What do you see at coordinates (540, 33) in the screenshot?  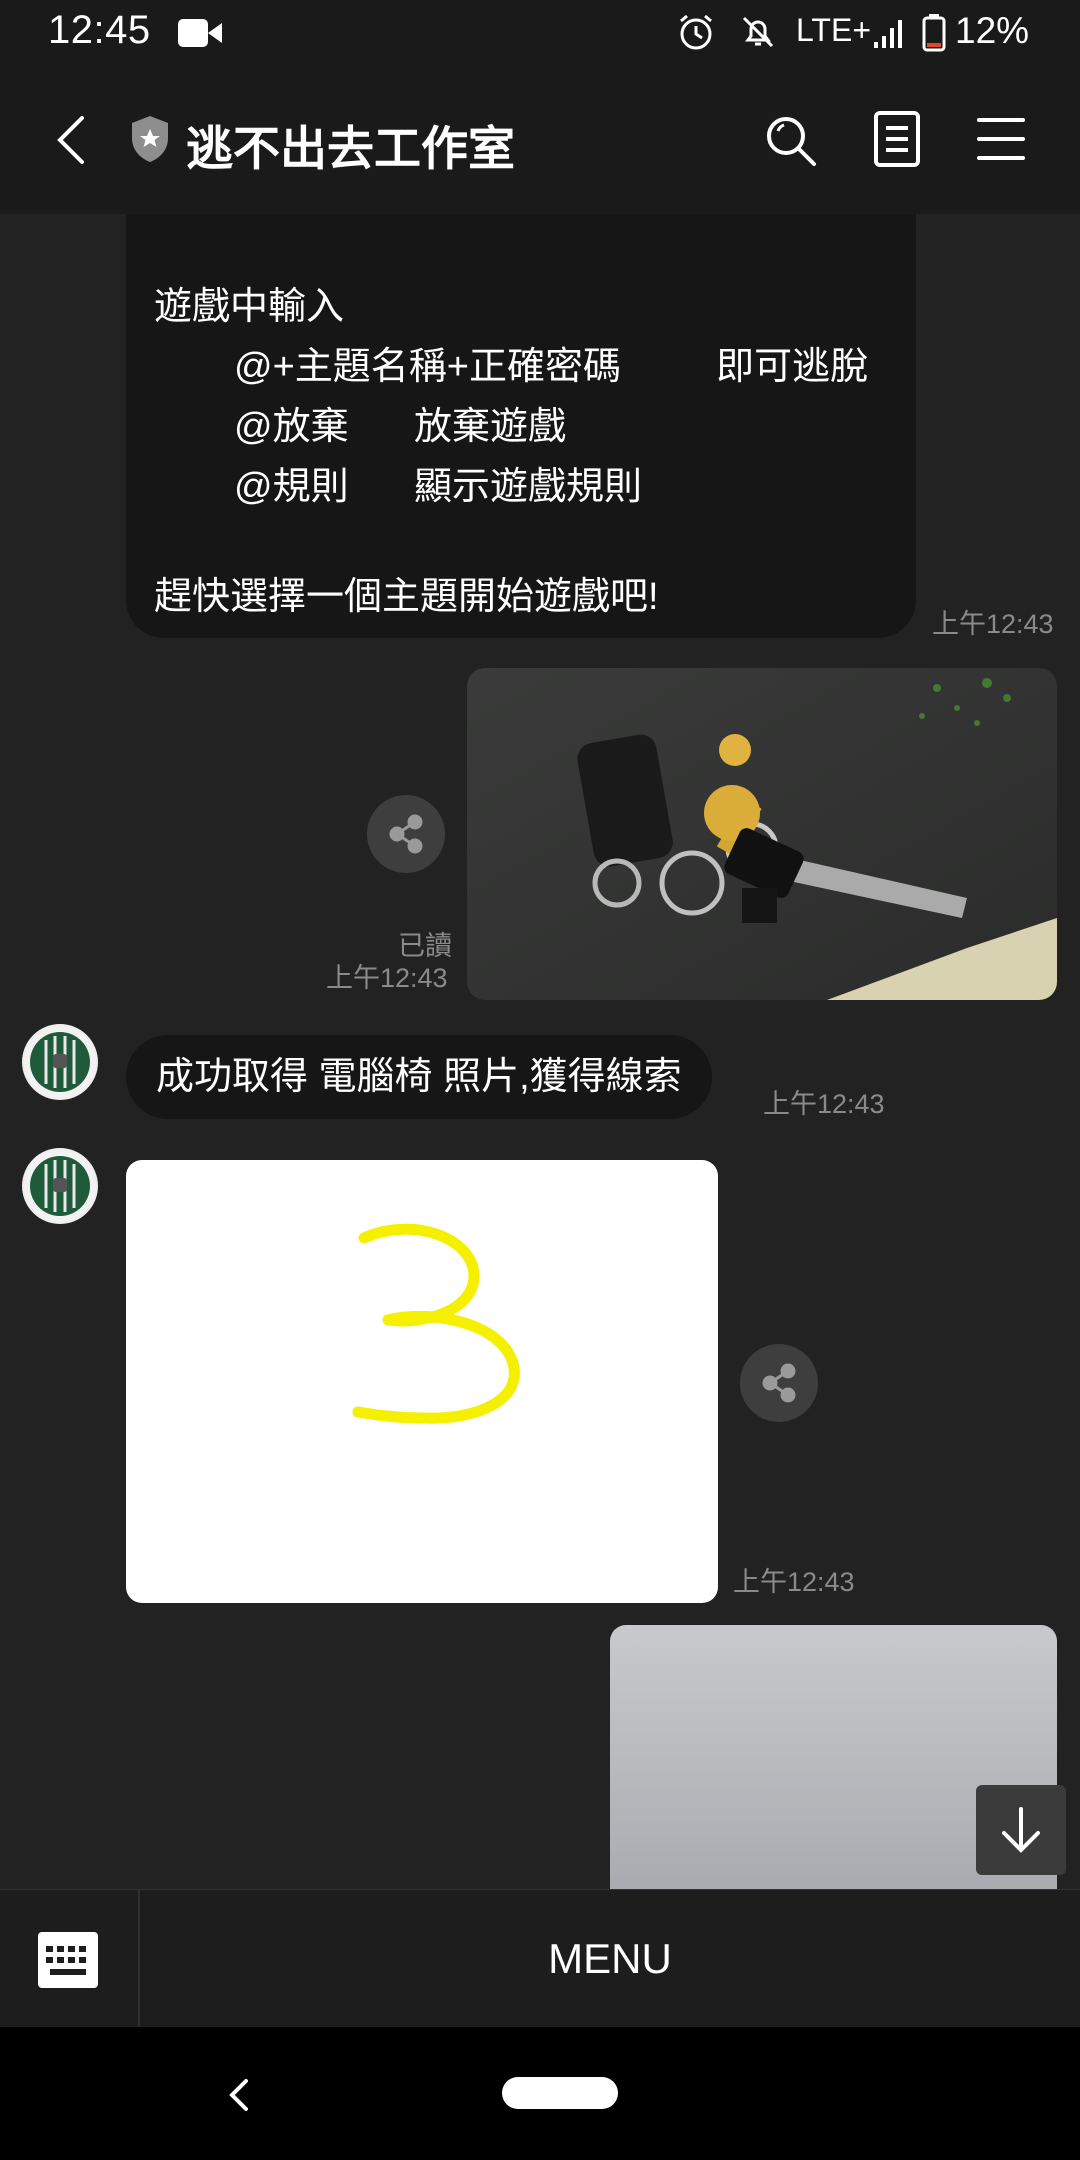 I see `status-bar: 12:45 LTE+ 12%` at bounding box center [540, 33].